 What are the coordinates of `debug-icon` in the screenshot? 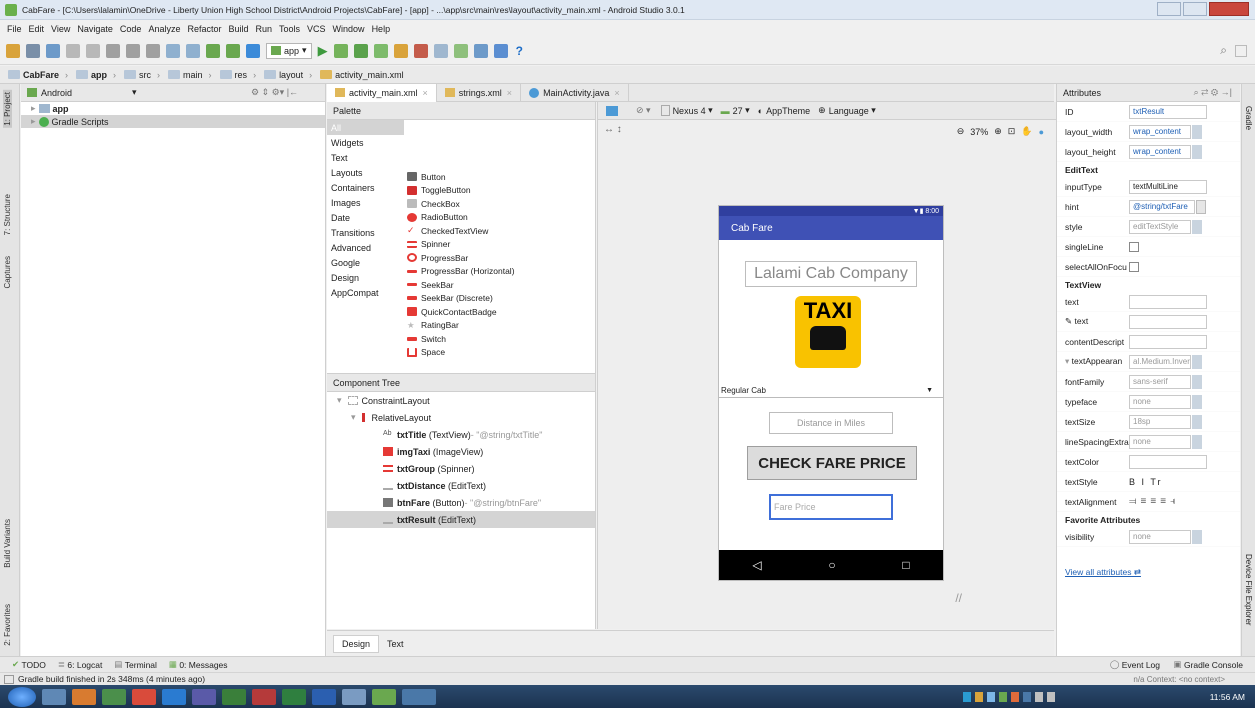 It's located at (360, 50).